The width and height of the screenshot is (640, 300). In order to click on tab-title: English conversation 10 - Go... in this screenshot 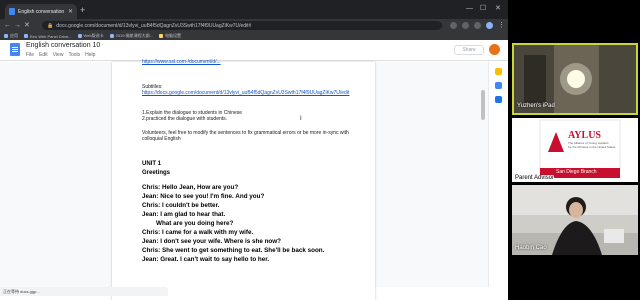, I will do `click(41, 11)`.